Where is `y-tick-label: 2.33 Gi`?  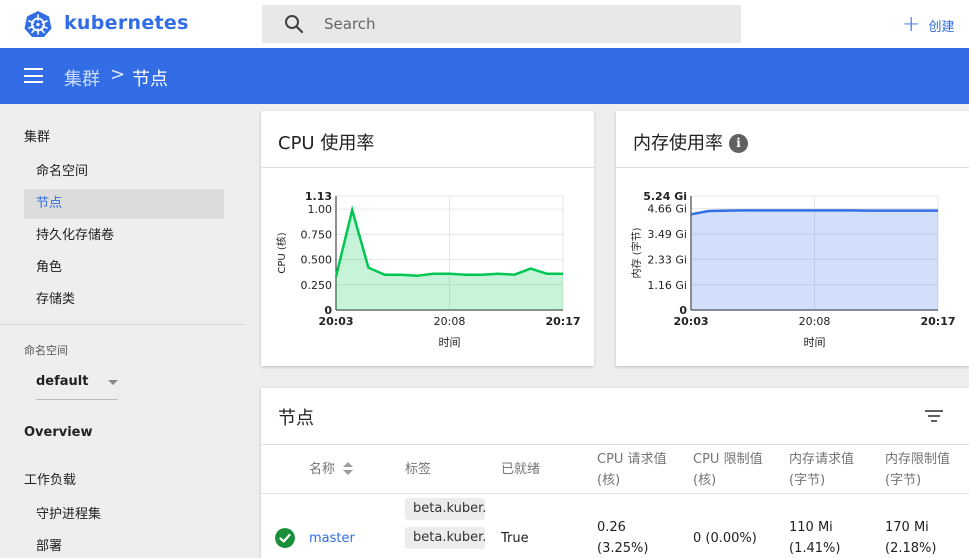
y-tick-label: 2.33 Gi is located at coordinates (667, 259).